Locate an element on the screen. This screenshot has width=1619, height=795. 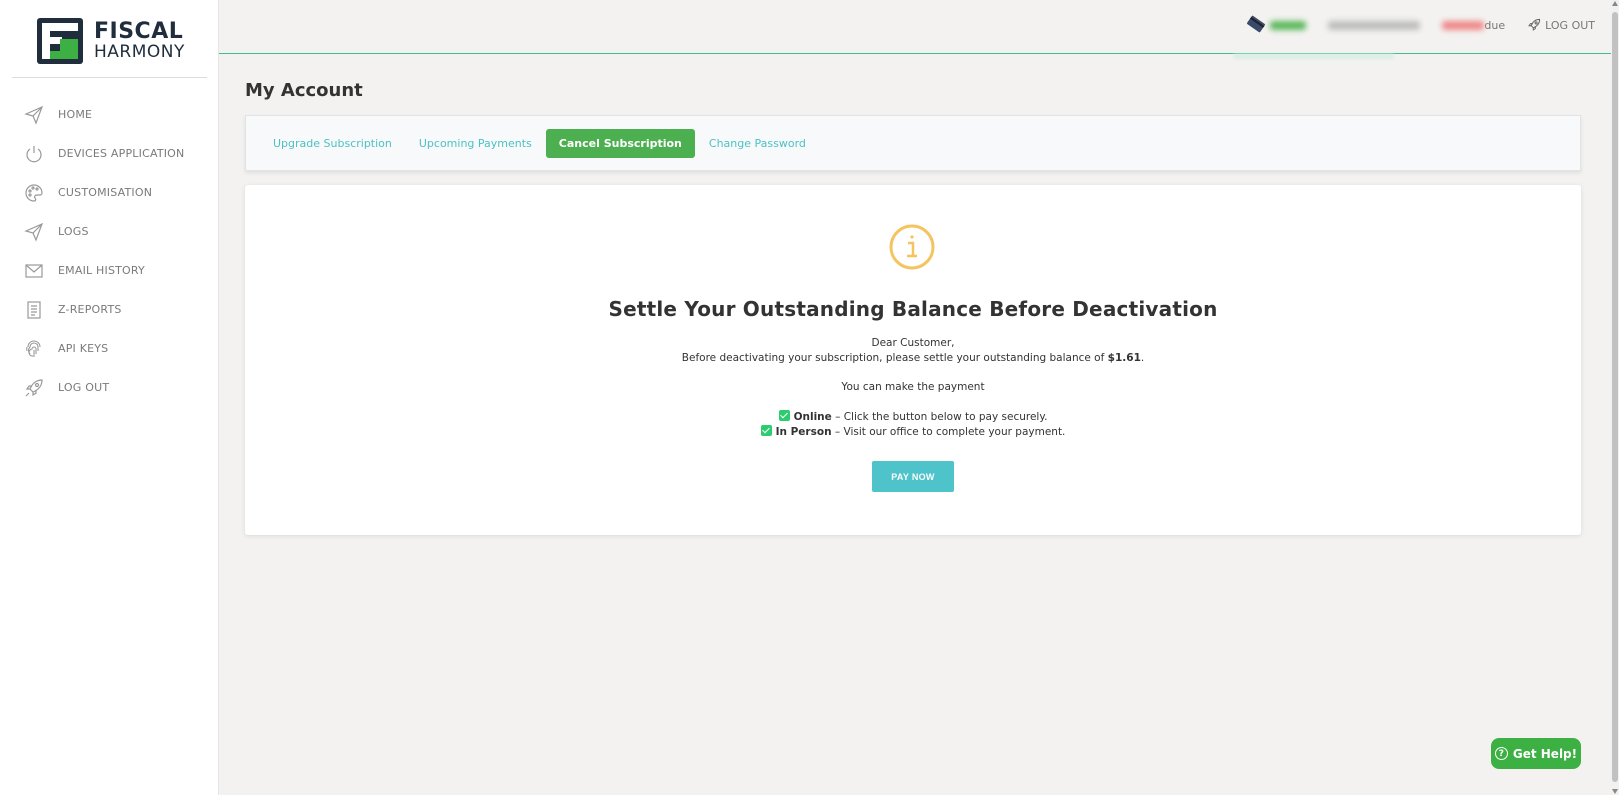
account-status-item is located at coordinates (1276, 25).